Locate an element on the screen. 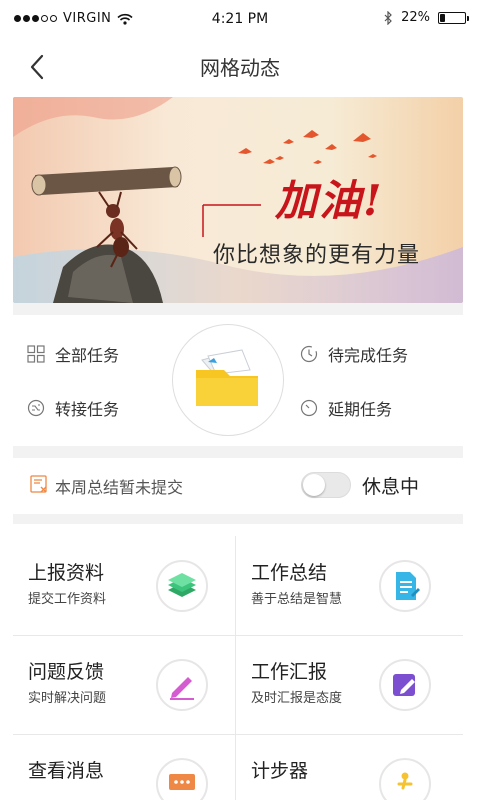  folder-icon is located at coordinates (227, 377).